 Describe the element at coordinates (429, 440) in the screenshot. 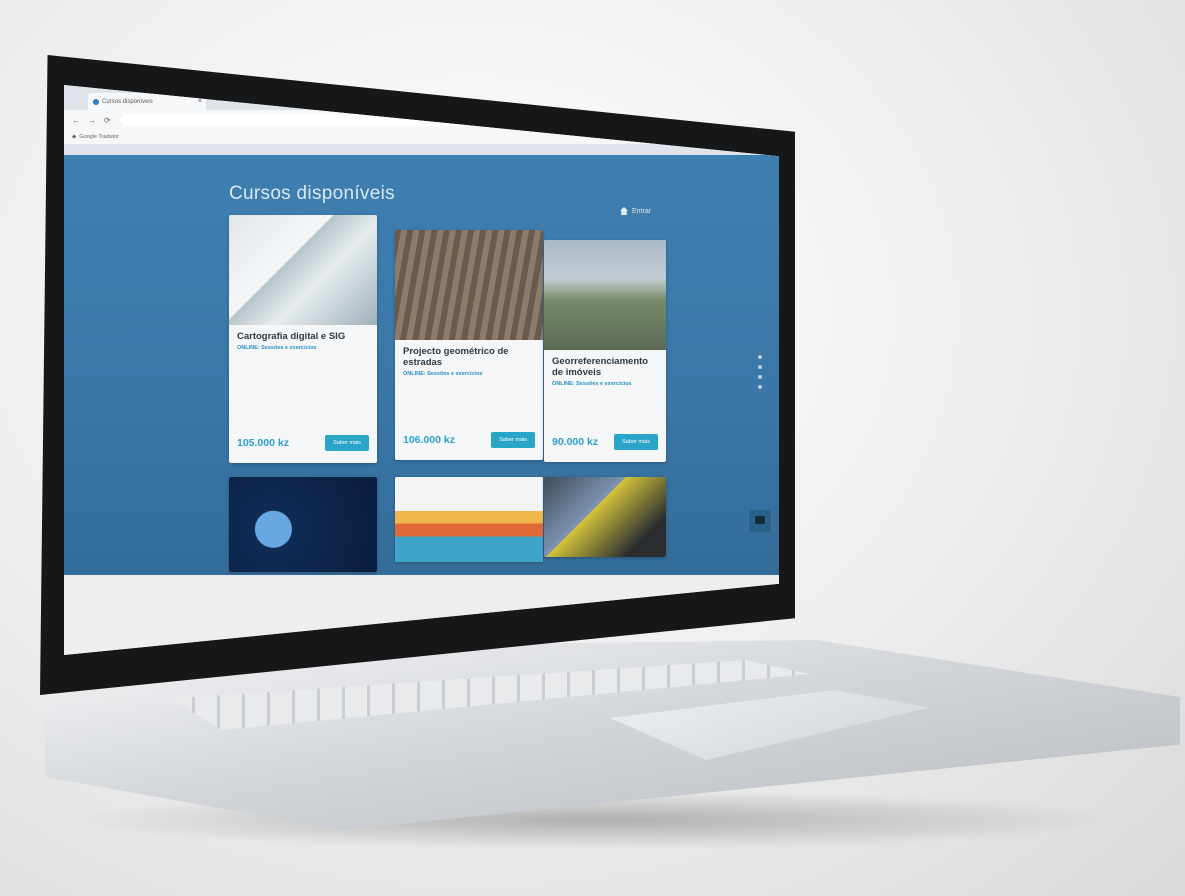

I see `course-price: 106.000 kz` at that location.